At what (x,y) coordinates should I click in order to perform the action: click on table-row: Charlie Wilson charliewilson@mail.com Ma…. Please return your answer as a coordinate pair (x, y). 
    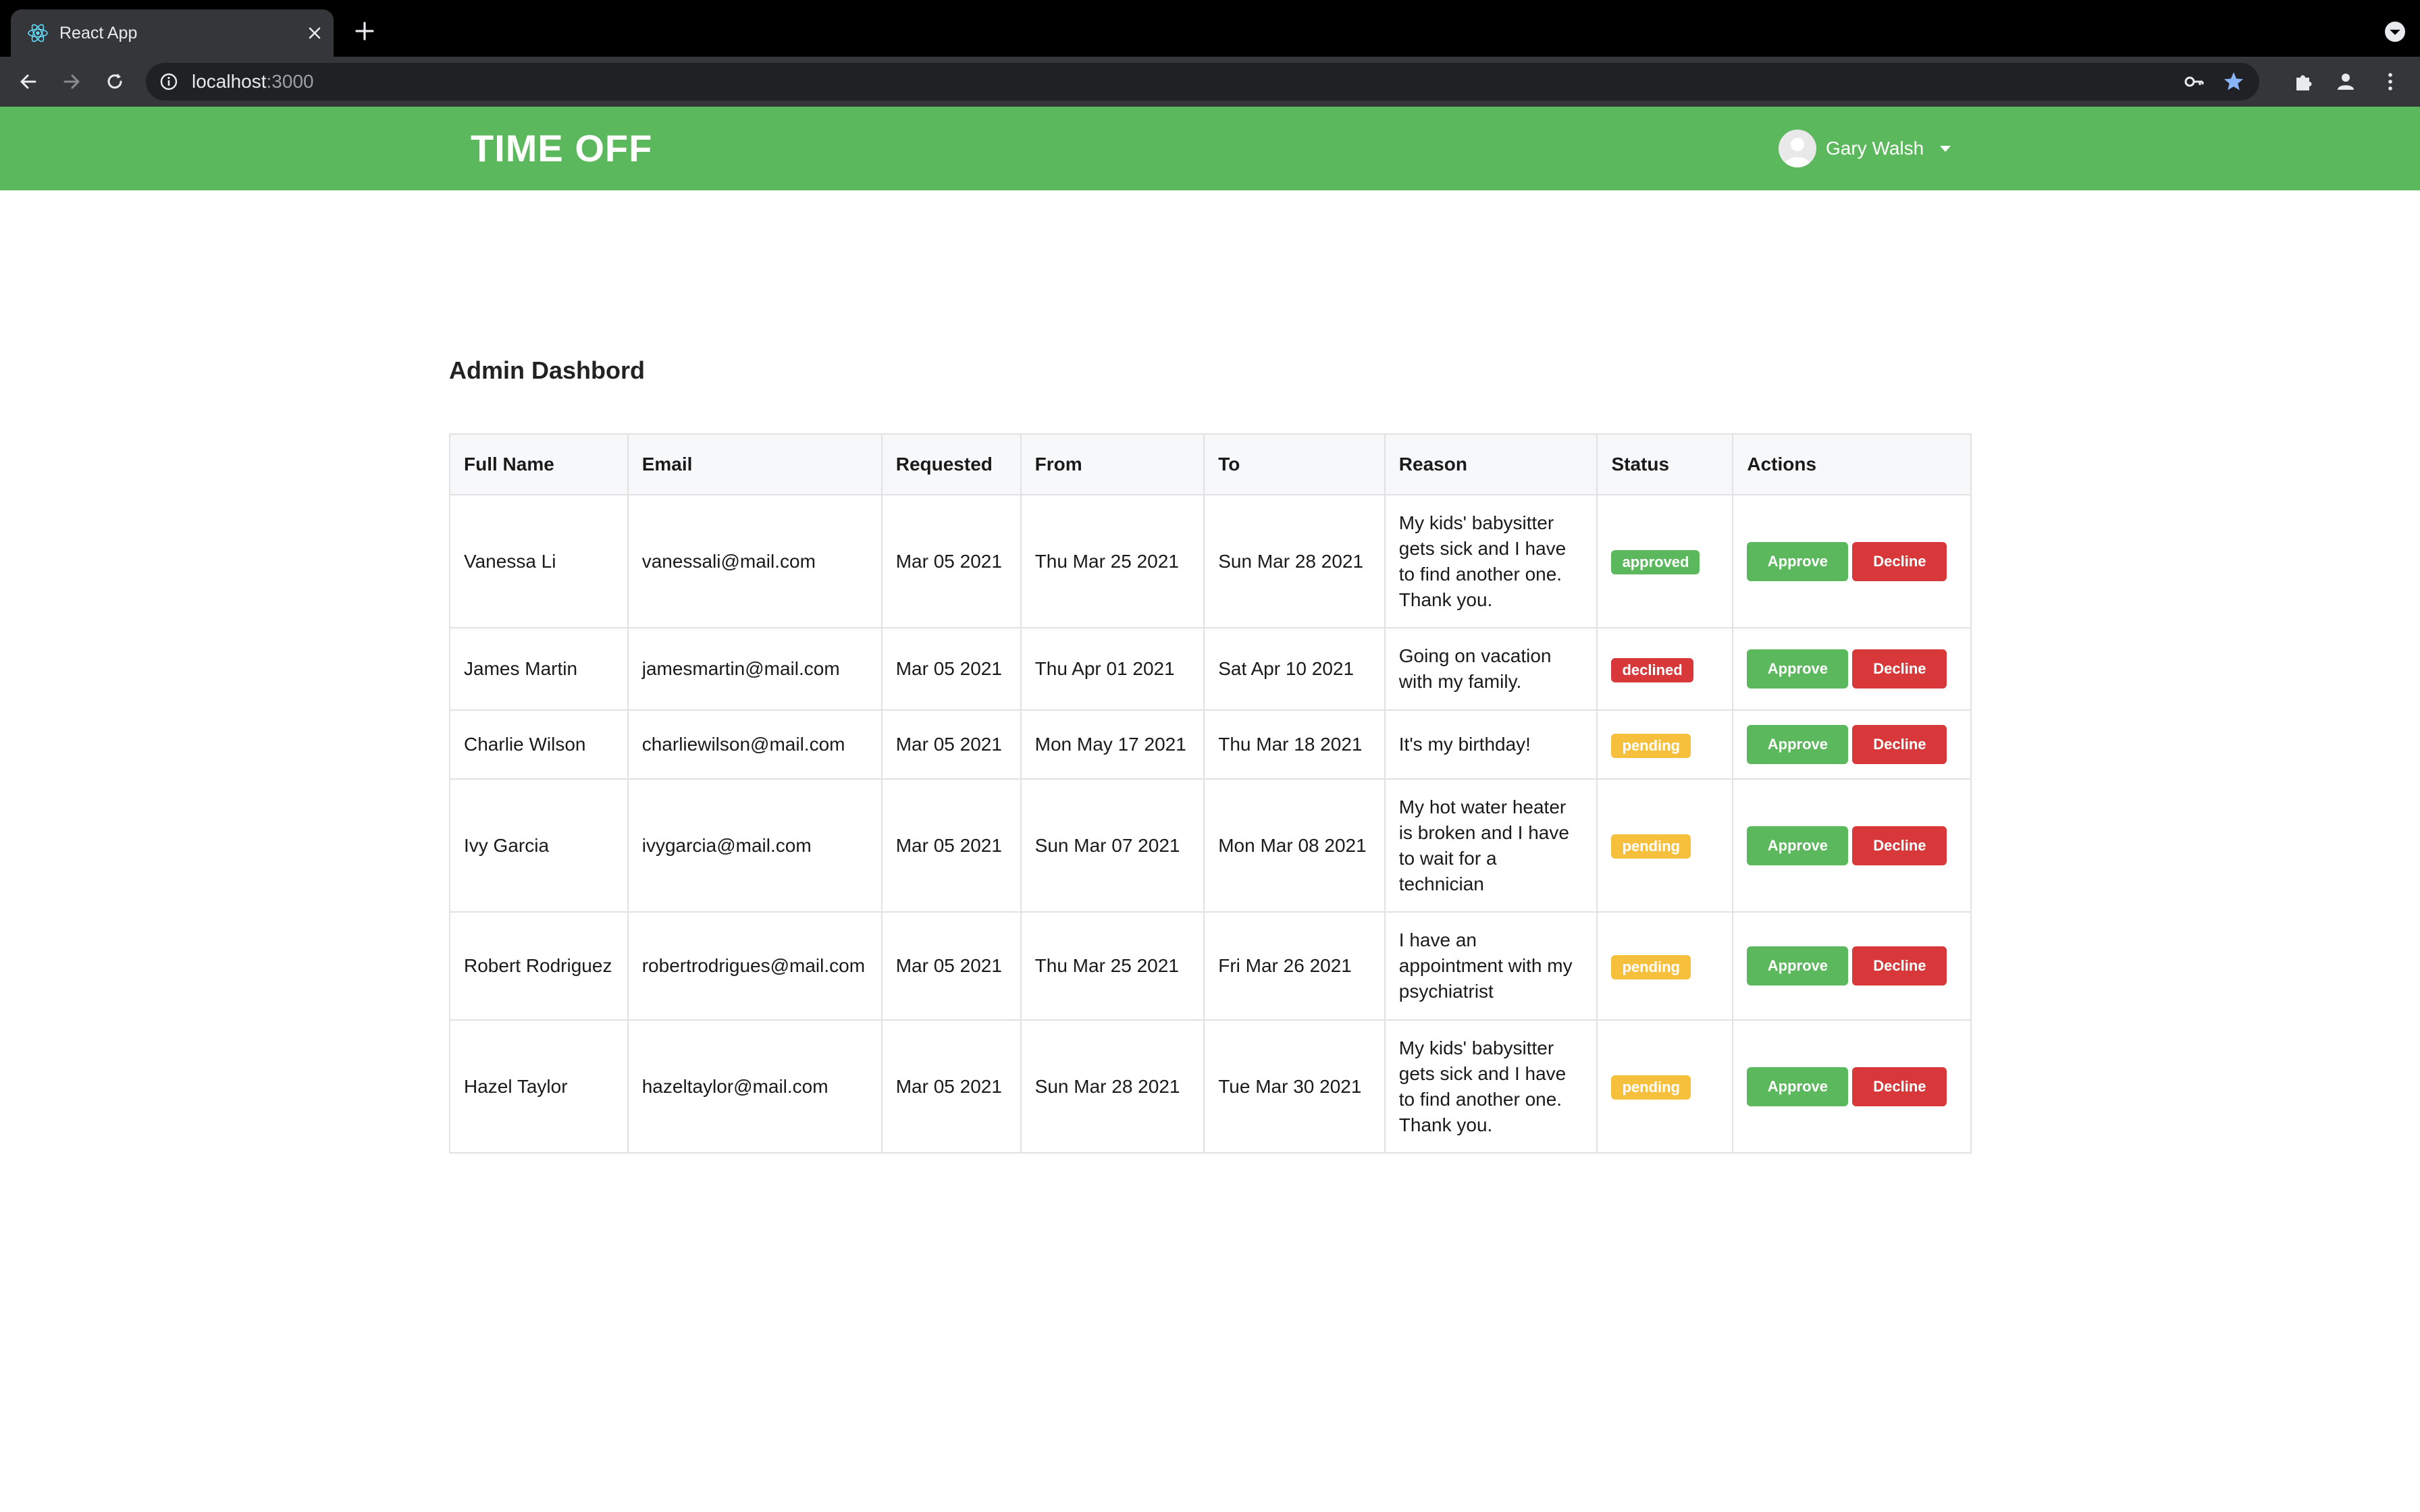
    Looking at the image, I should click on (1210, 744).